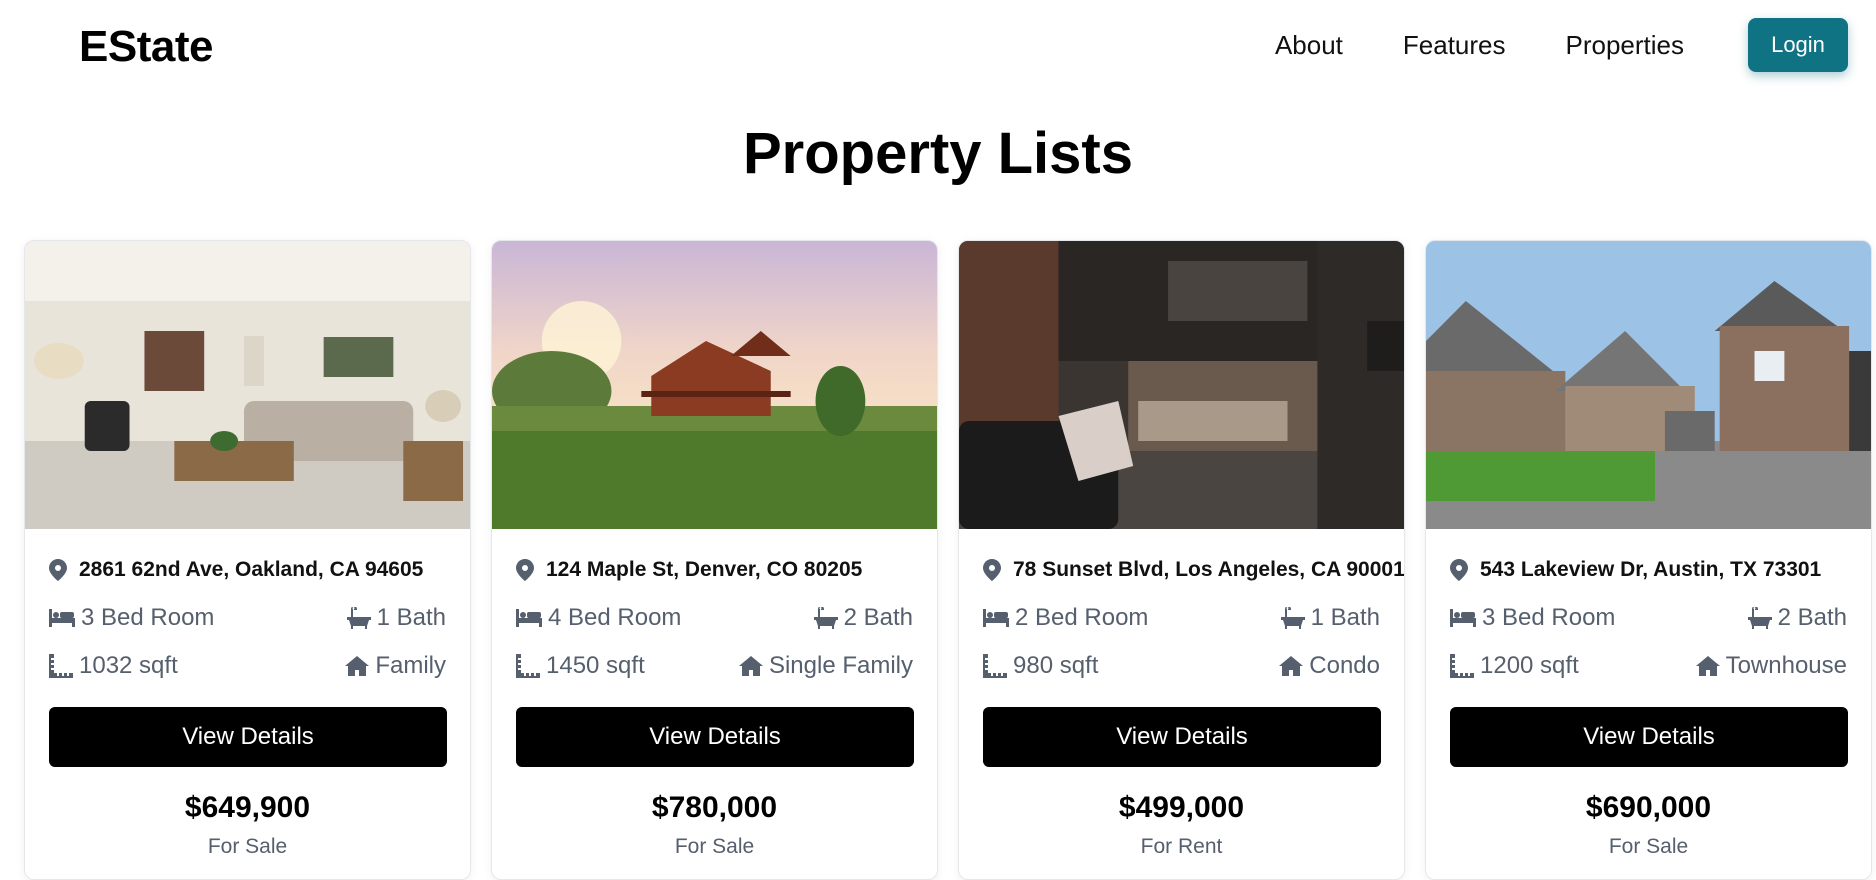  Describe the element at coordinates (1648, 385) in the screenshot. I see `townhouse-street-photo` at that location.